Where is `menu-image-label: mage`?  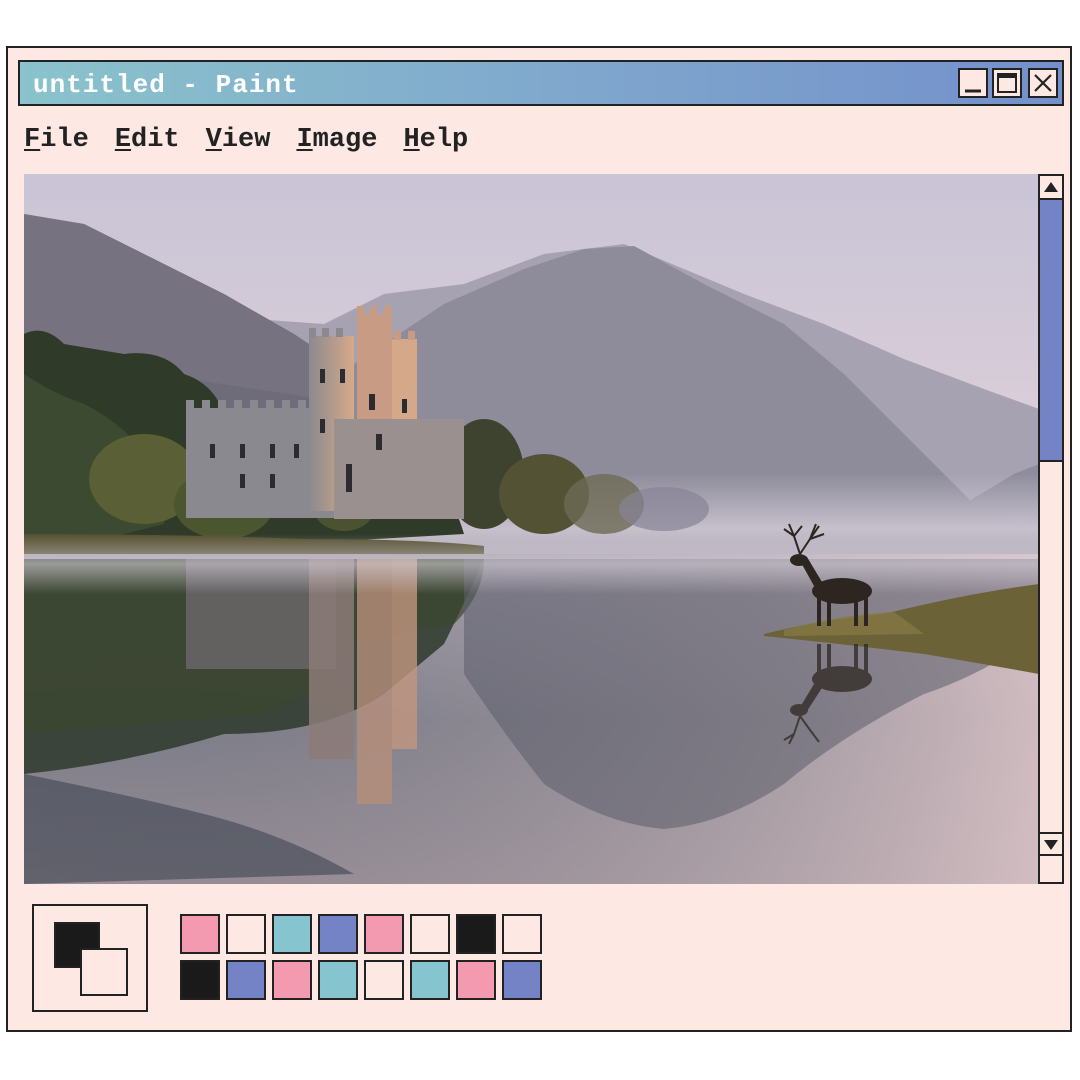
menu-image-label: mage is located at coordinates (345, 140).